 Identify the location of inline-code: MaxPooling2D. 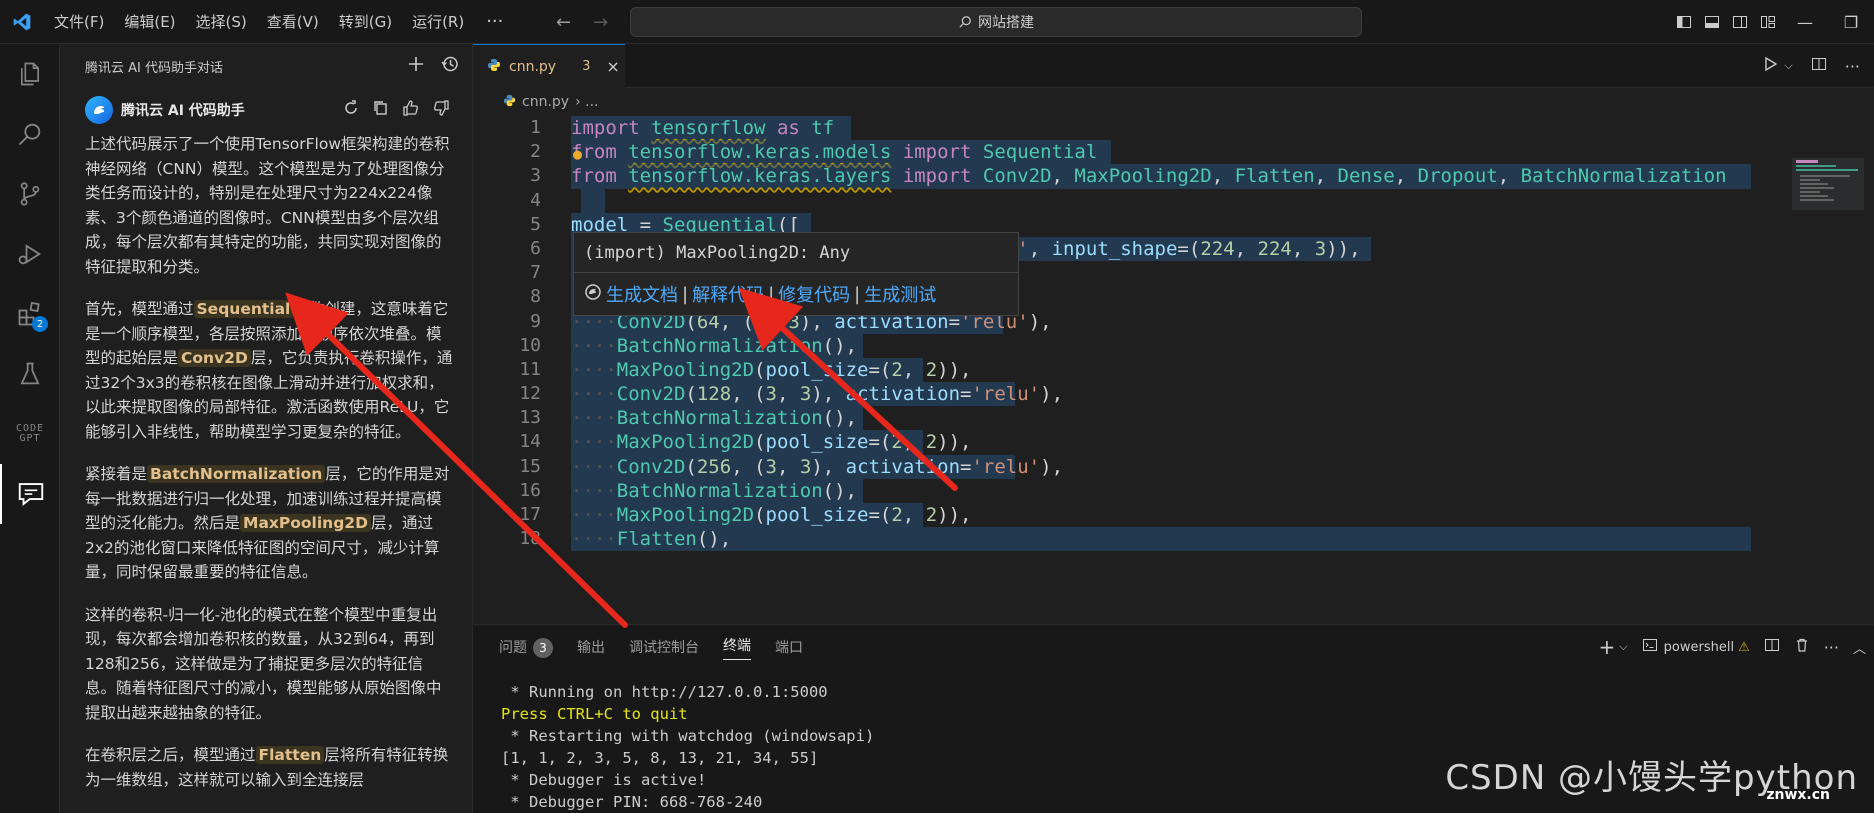
(305, 523).